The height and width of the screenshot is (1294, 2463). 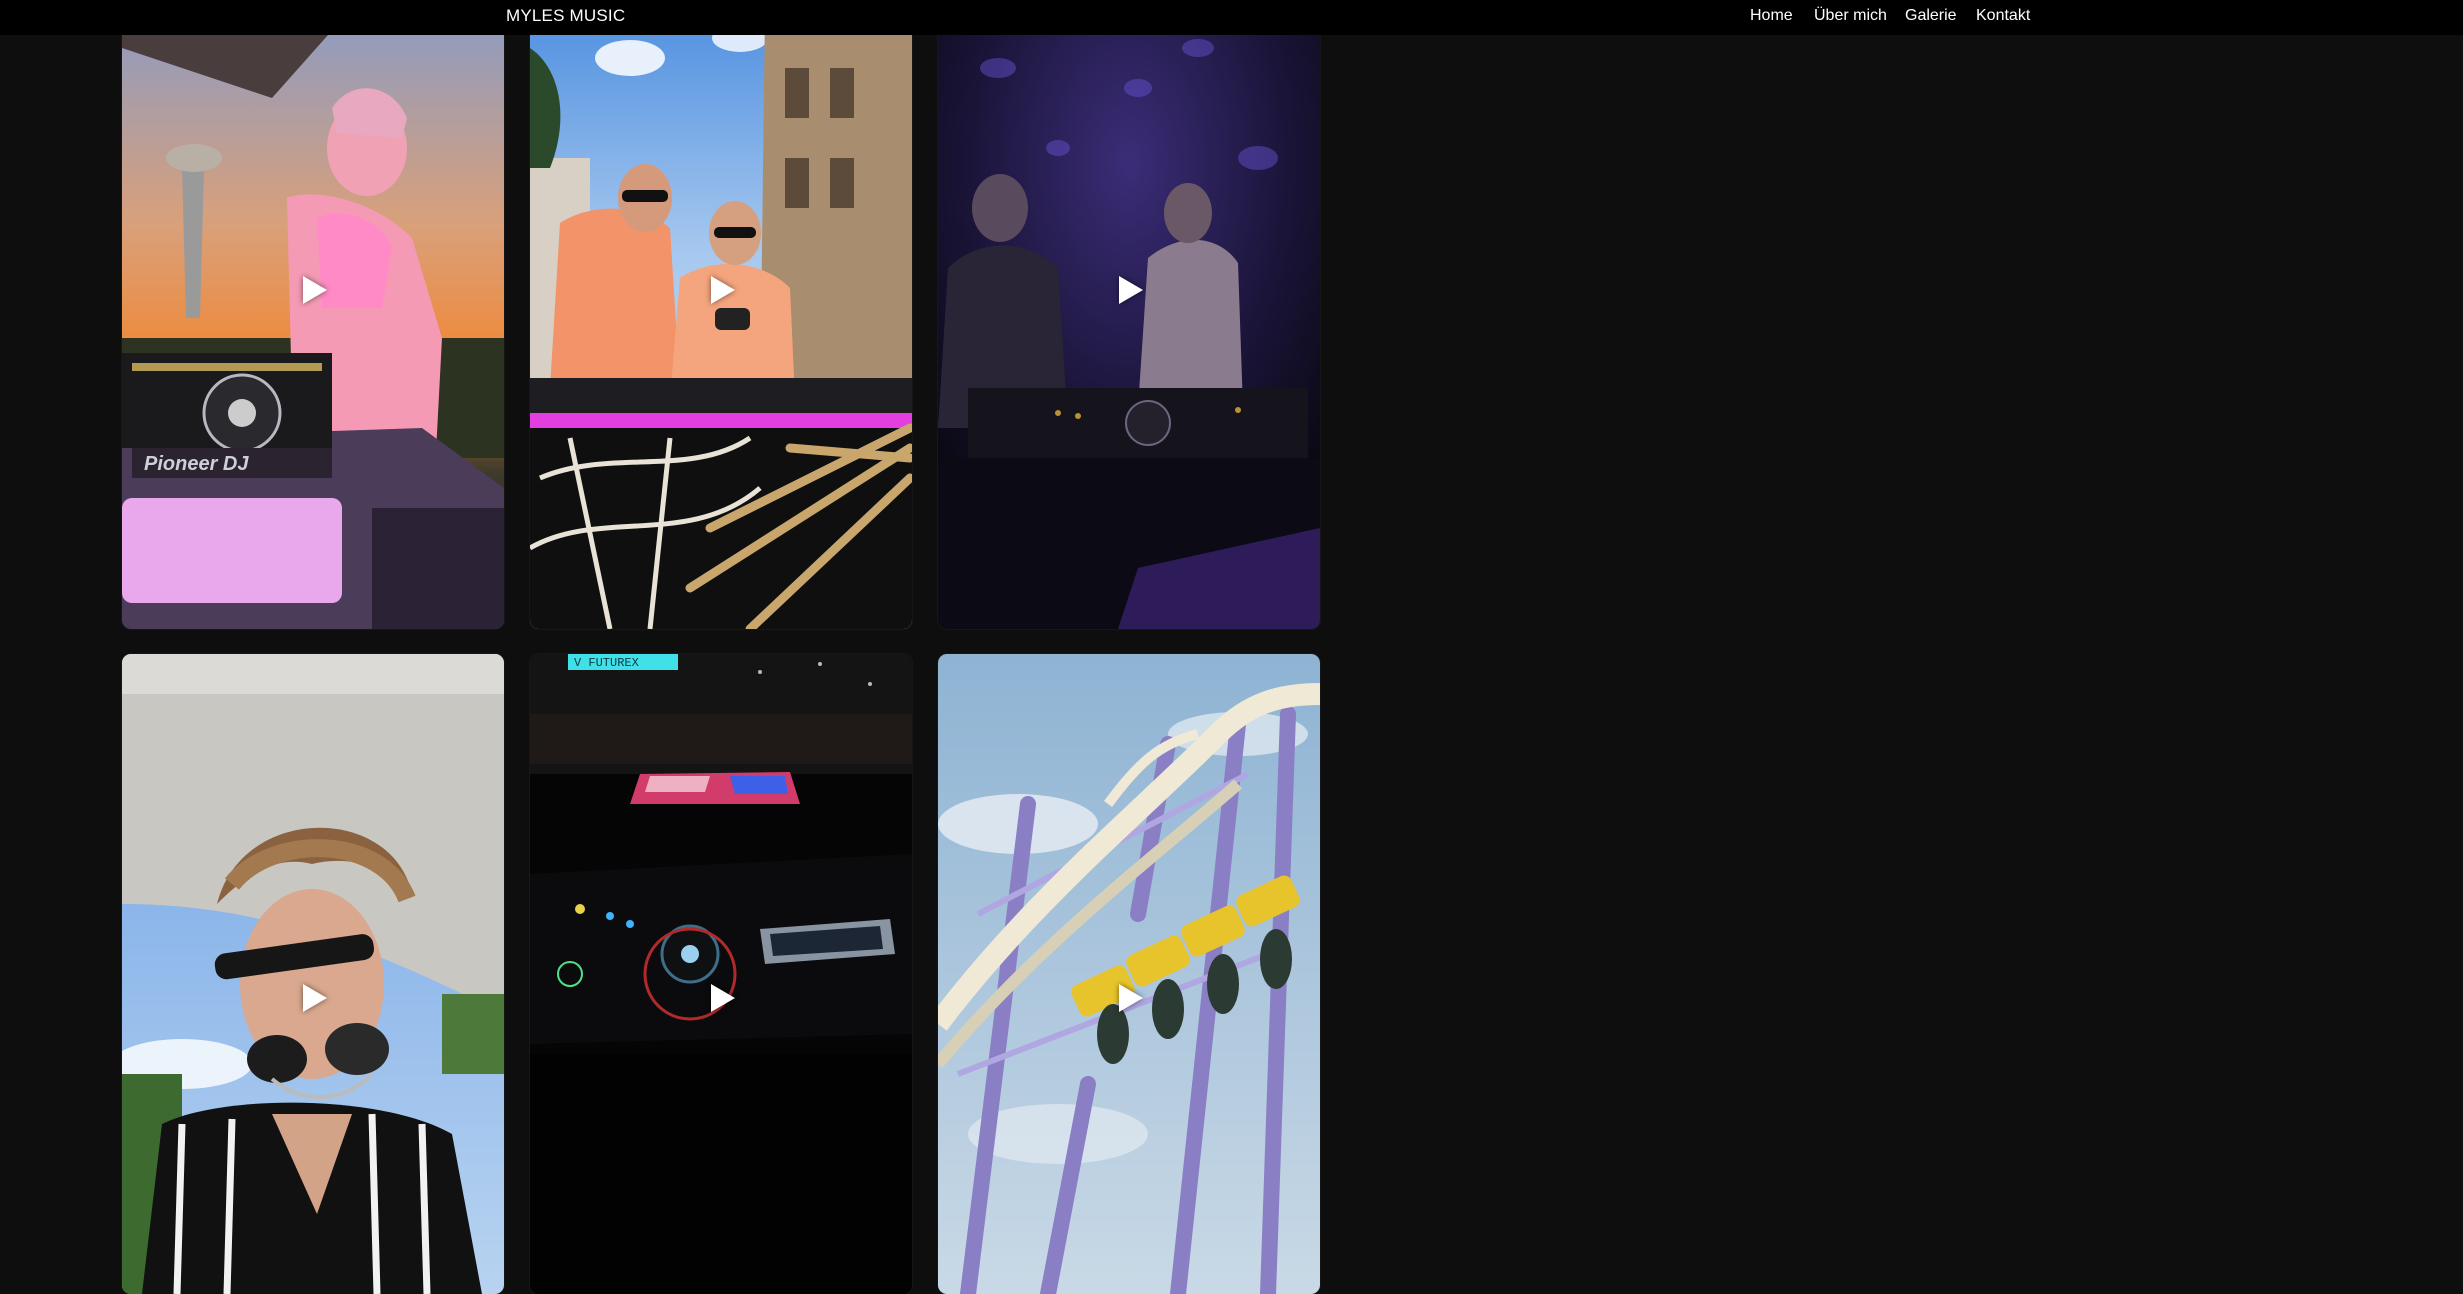 What do you see at coordinates (565, 17) in the screenshot?
I see `site-brand-link: MYLES MUSIC` at bounding box center [565, 17].